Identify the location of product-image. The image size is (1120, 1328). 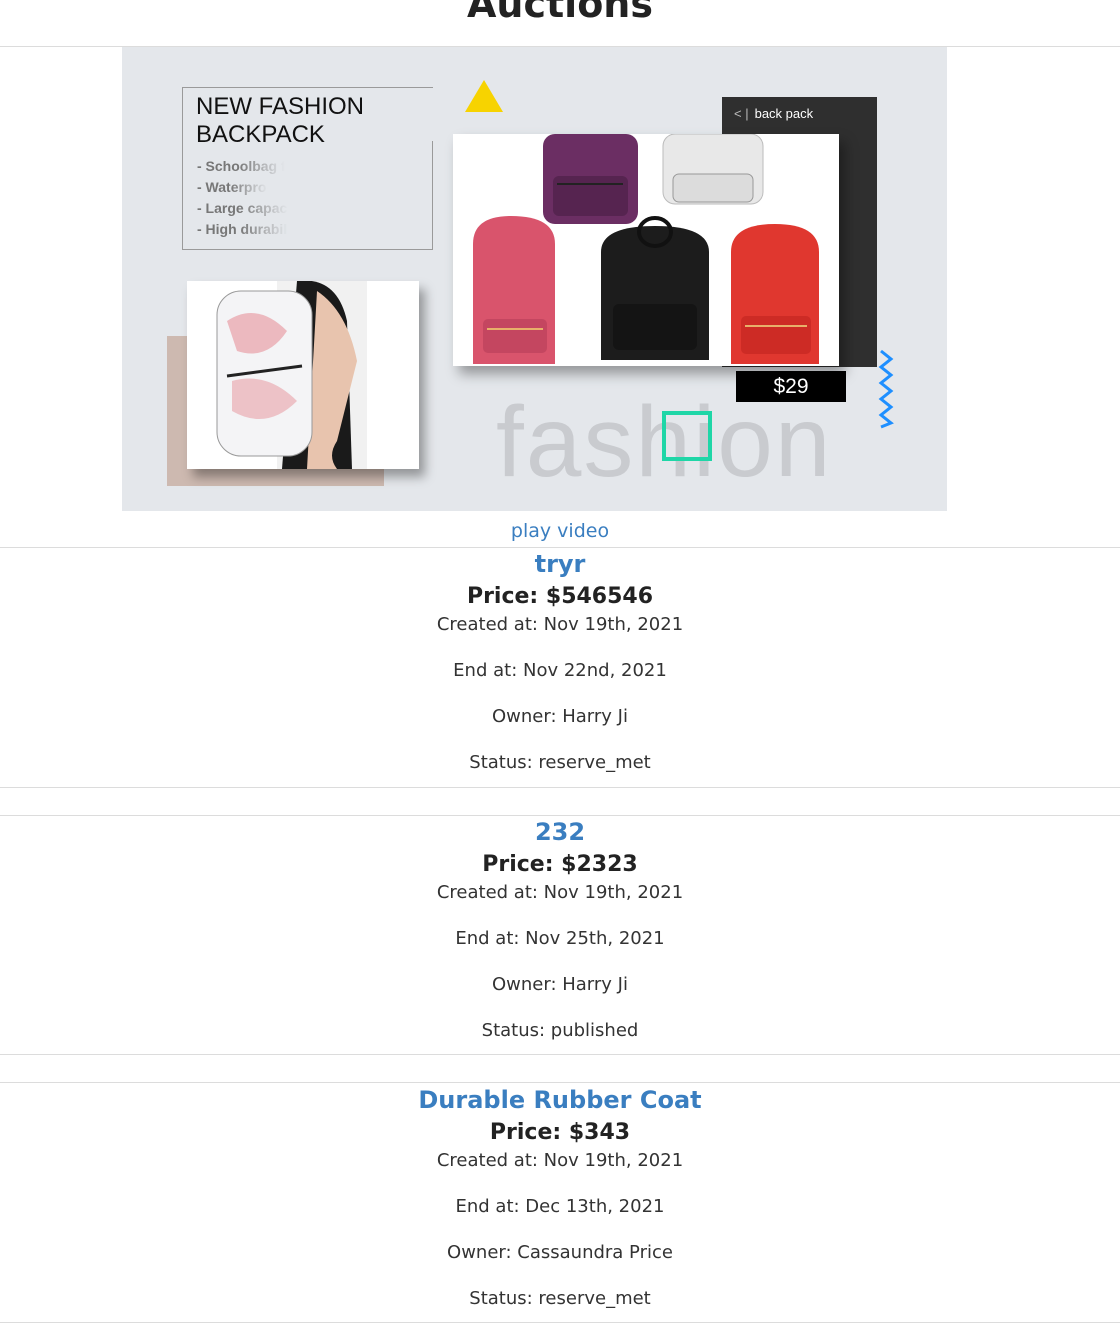
(646, 249).